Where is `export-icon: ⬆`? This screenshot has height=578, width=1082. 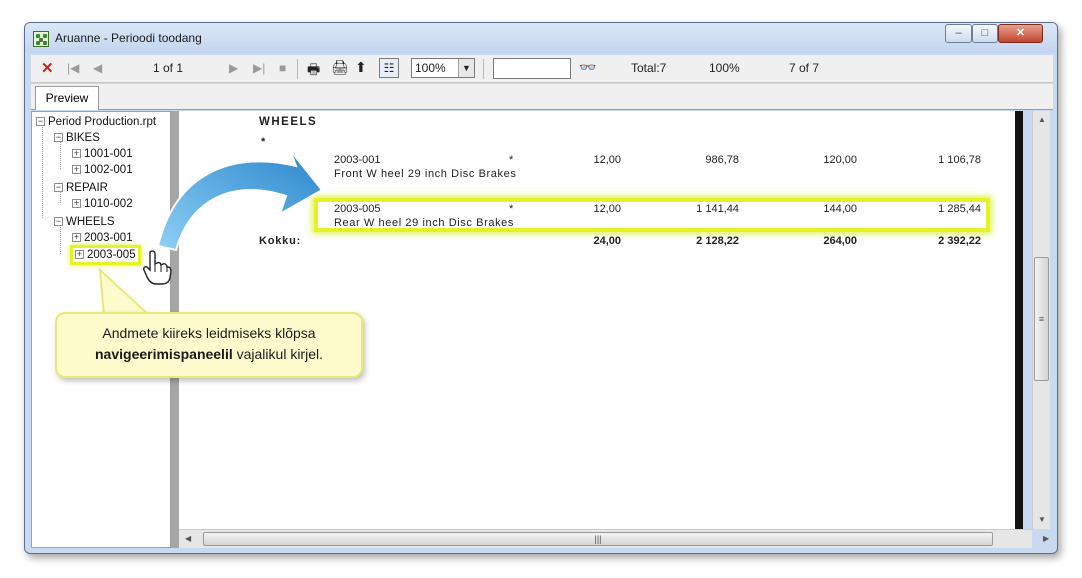
export-icon: ⬆ is located at coordinates (361, 67).